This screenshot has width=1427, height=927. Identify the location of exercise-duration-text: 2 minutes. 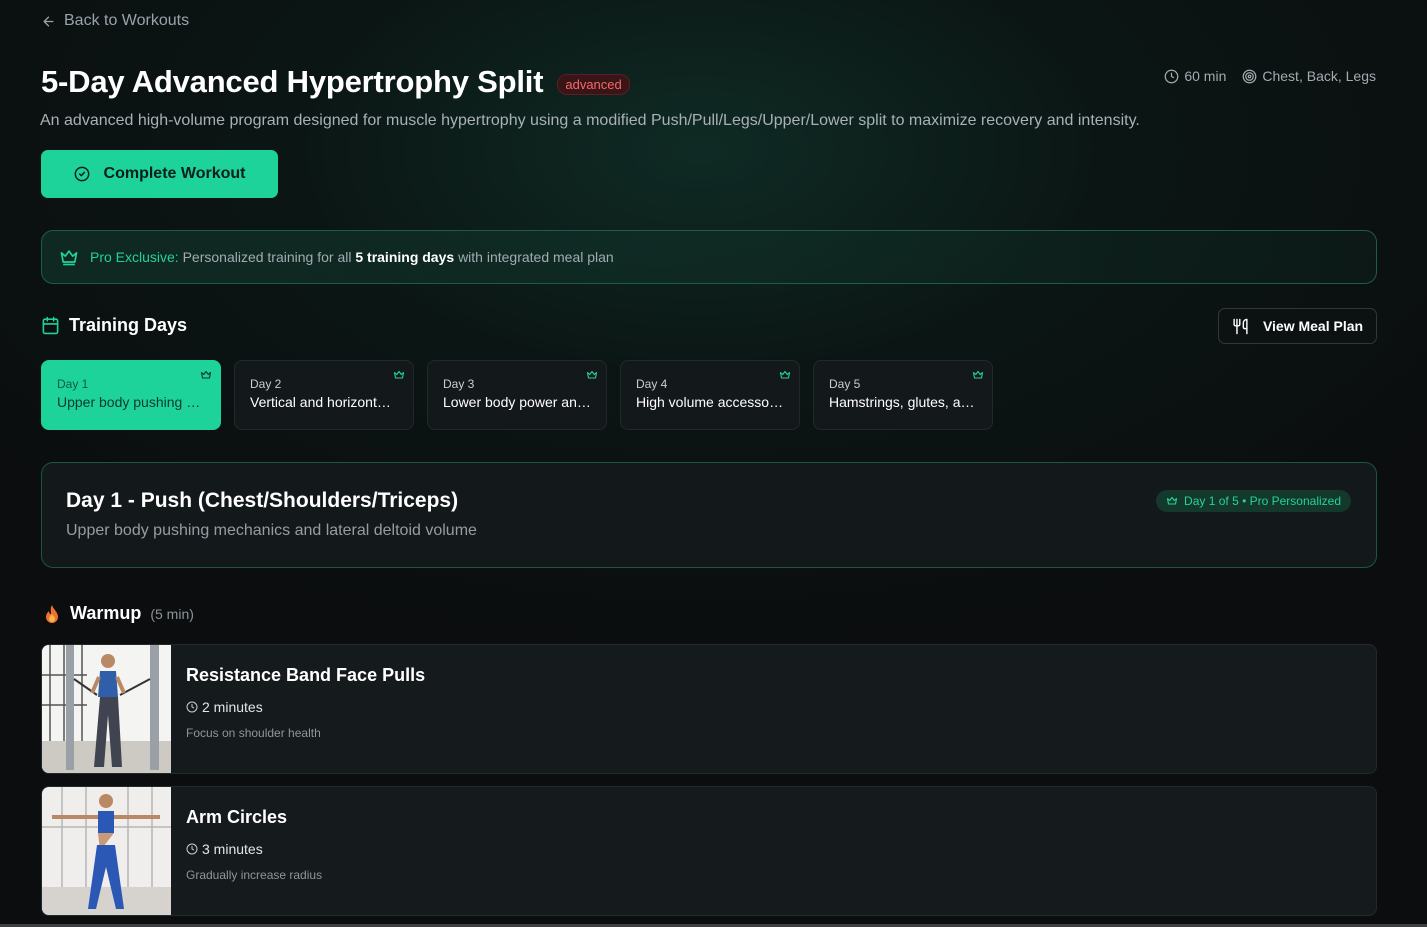
(232, 707).